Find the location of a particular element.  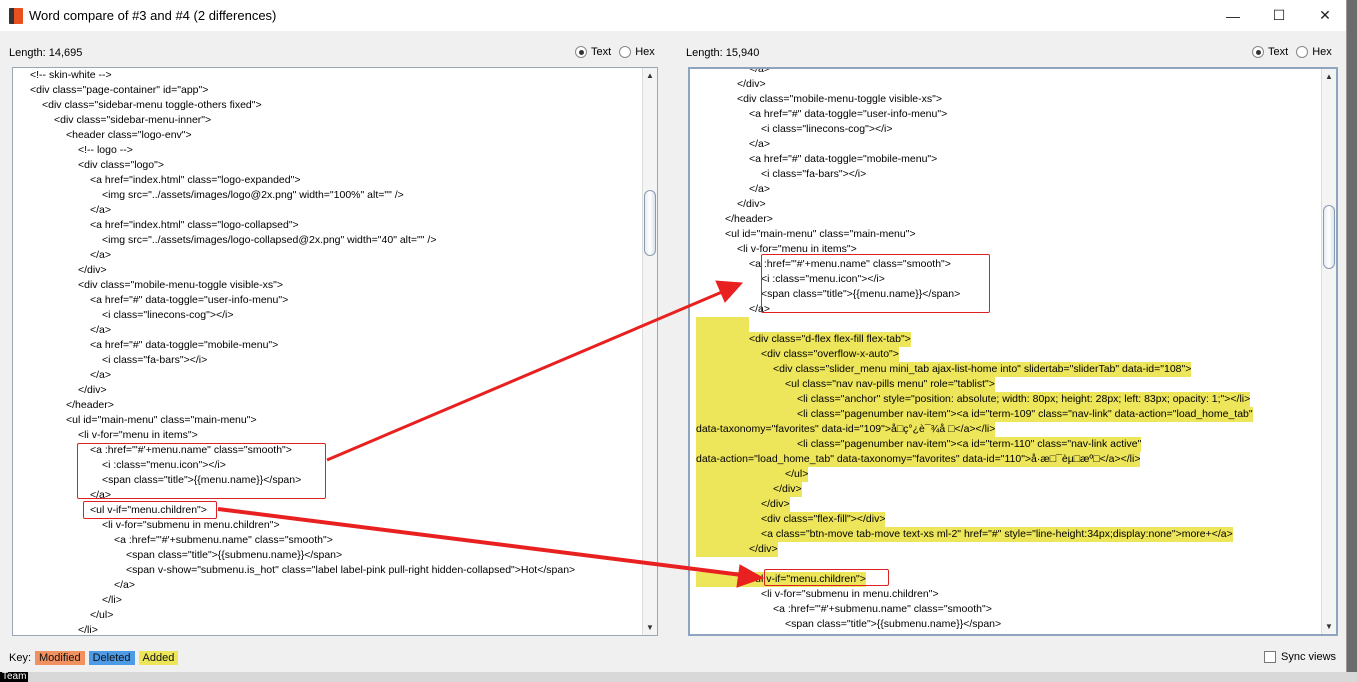

right-view-mode: Text Hex is located at coordinates (1292, 52).